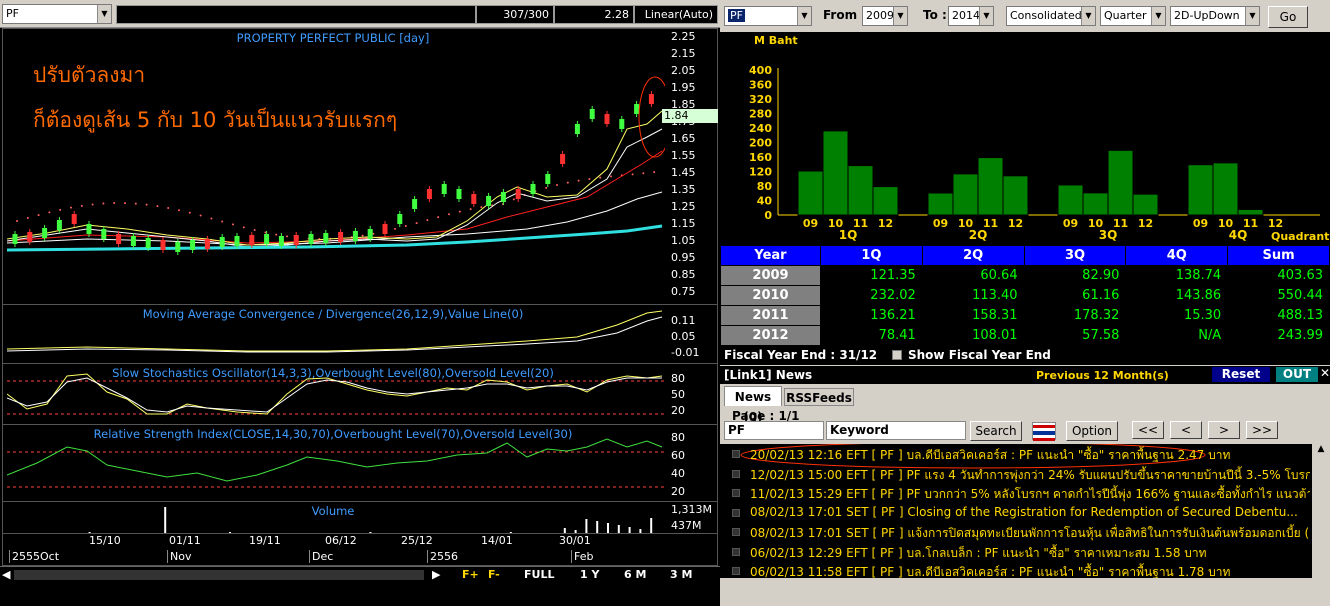 The height and width of the screenshot is (606, 1330). I want to click on next-page-button: >, so click(1224, 430).